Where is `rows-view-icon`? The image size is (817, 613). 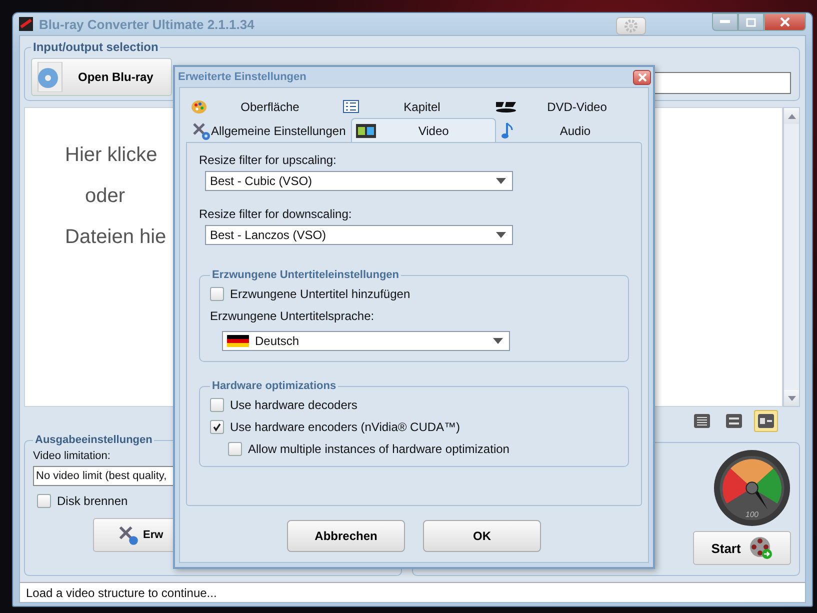 rows-view-icon is located at coordinates (734, 421).